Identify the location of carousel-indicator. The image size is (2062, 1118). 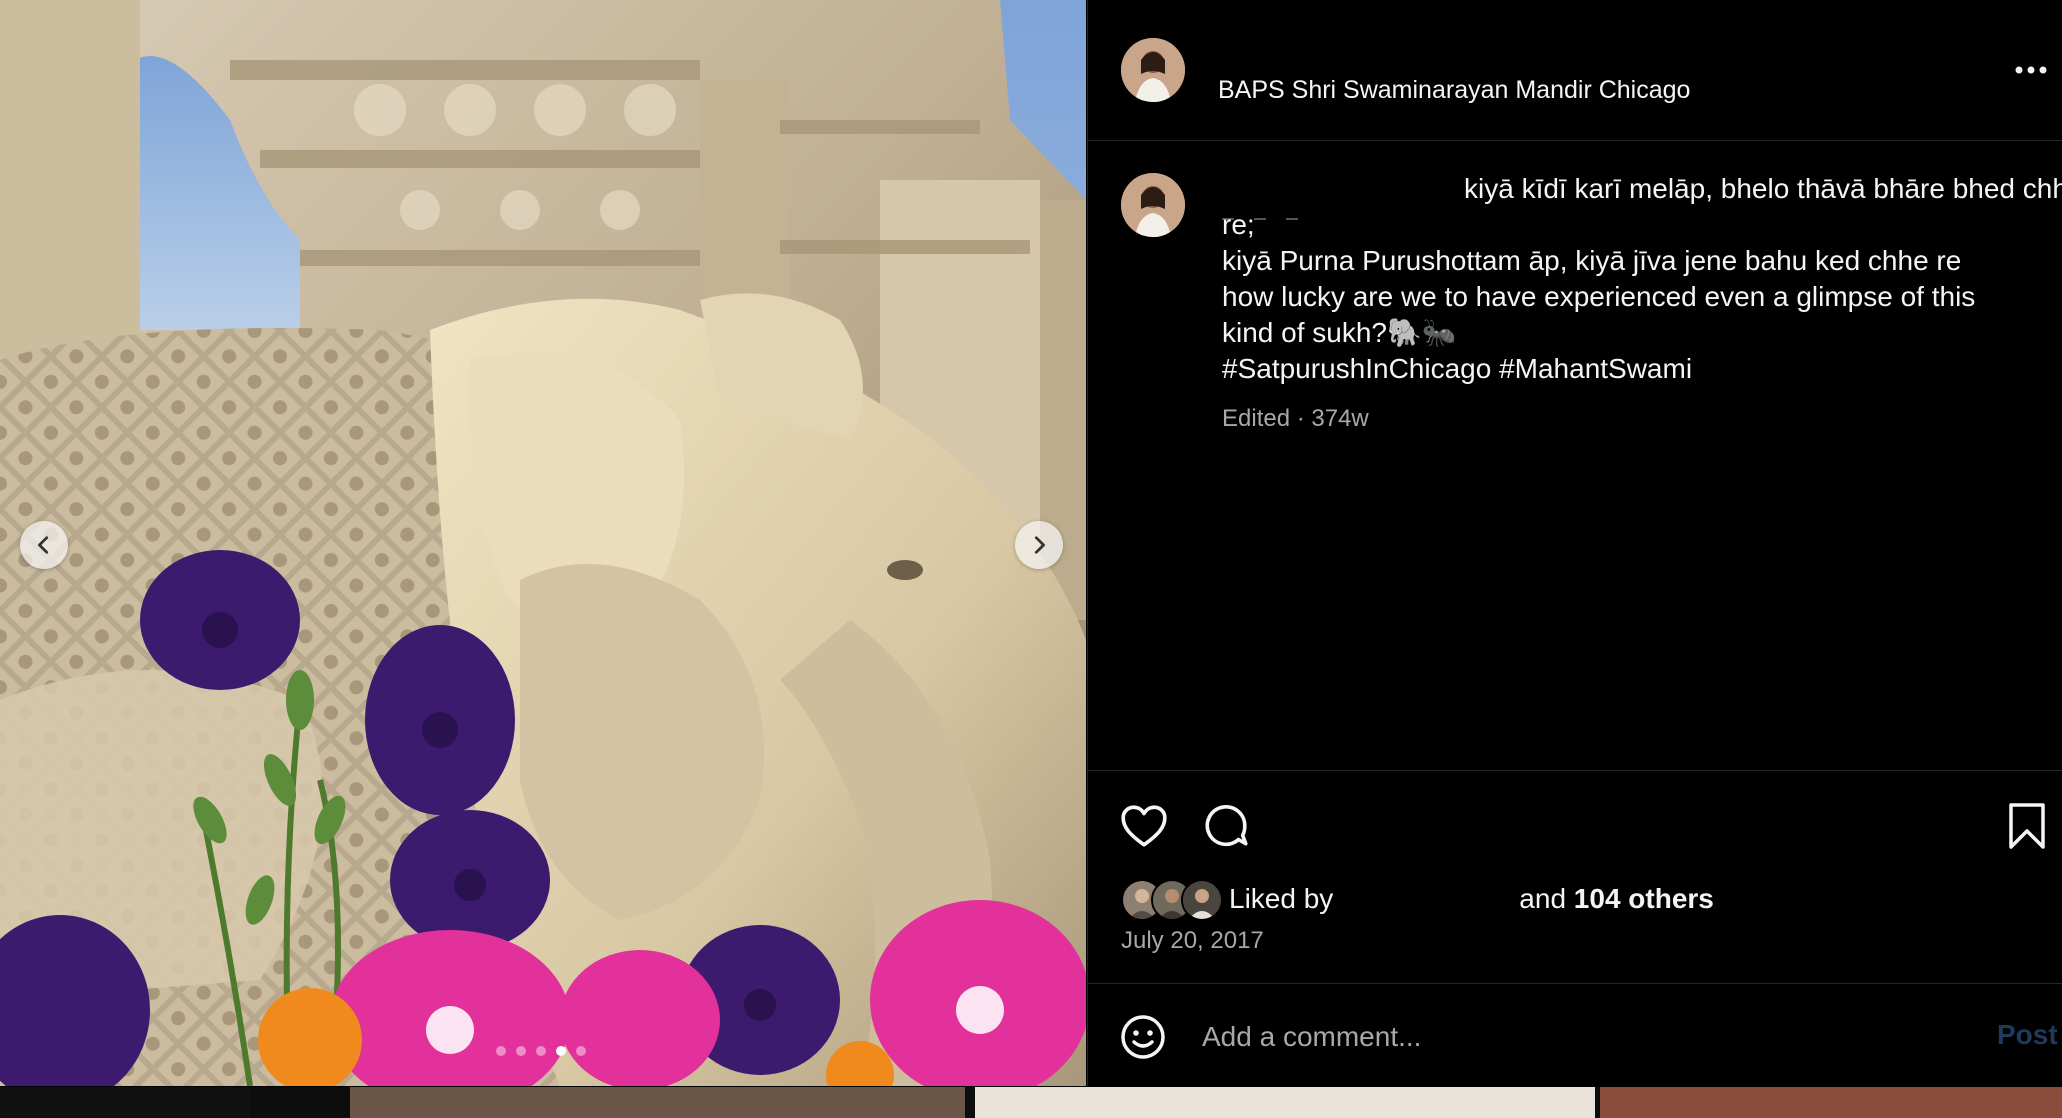
(541, 1051).